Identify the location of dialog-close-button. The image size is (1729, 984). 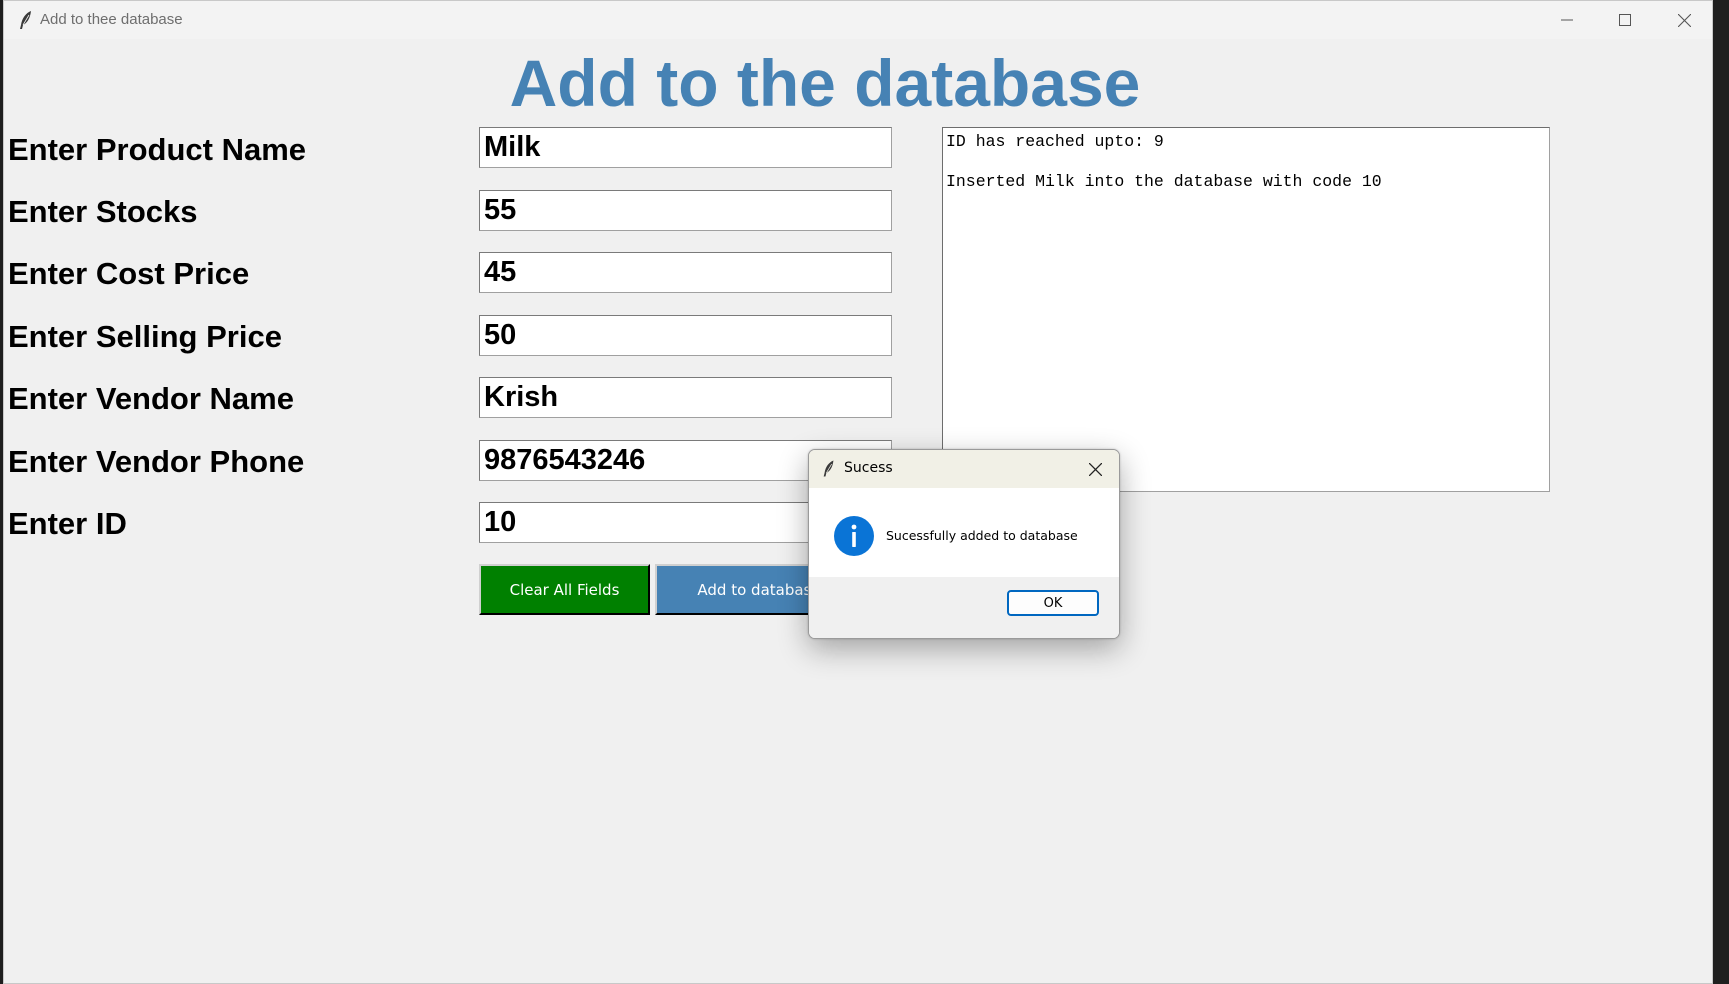
(1095, 469).